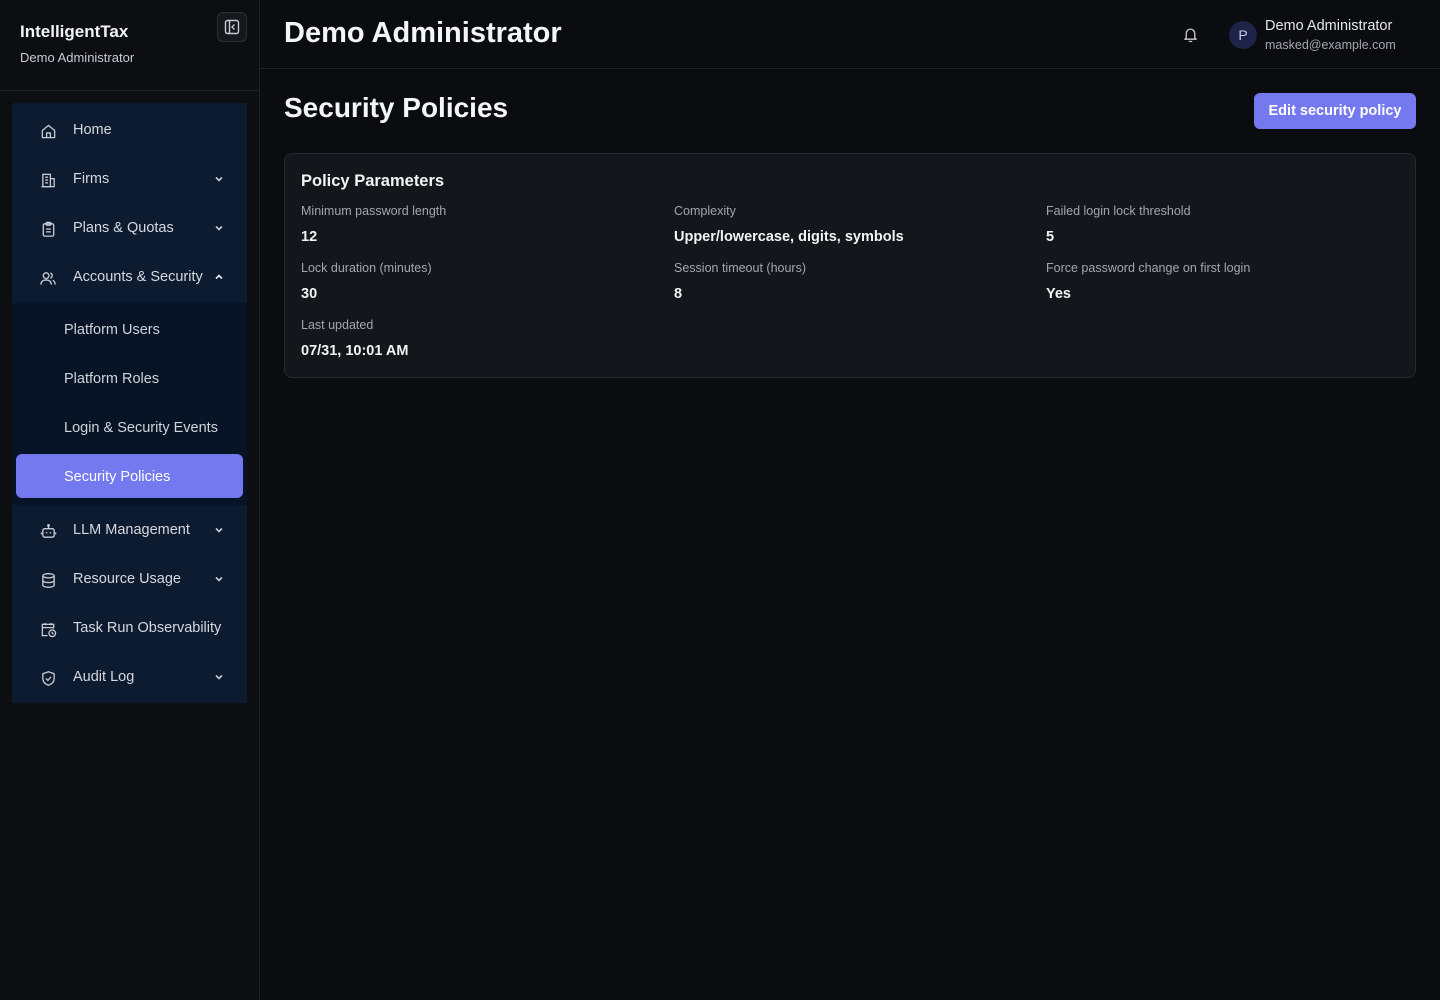 This screenshot has width=1440, height=1000. Describe the element at coordinates (678, 294) in the screenshot. I see `field-value: 8` at that location.